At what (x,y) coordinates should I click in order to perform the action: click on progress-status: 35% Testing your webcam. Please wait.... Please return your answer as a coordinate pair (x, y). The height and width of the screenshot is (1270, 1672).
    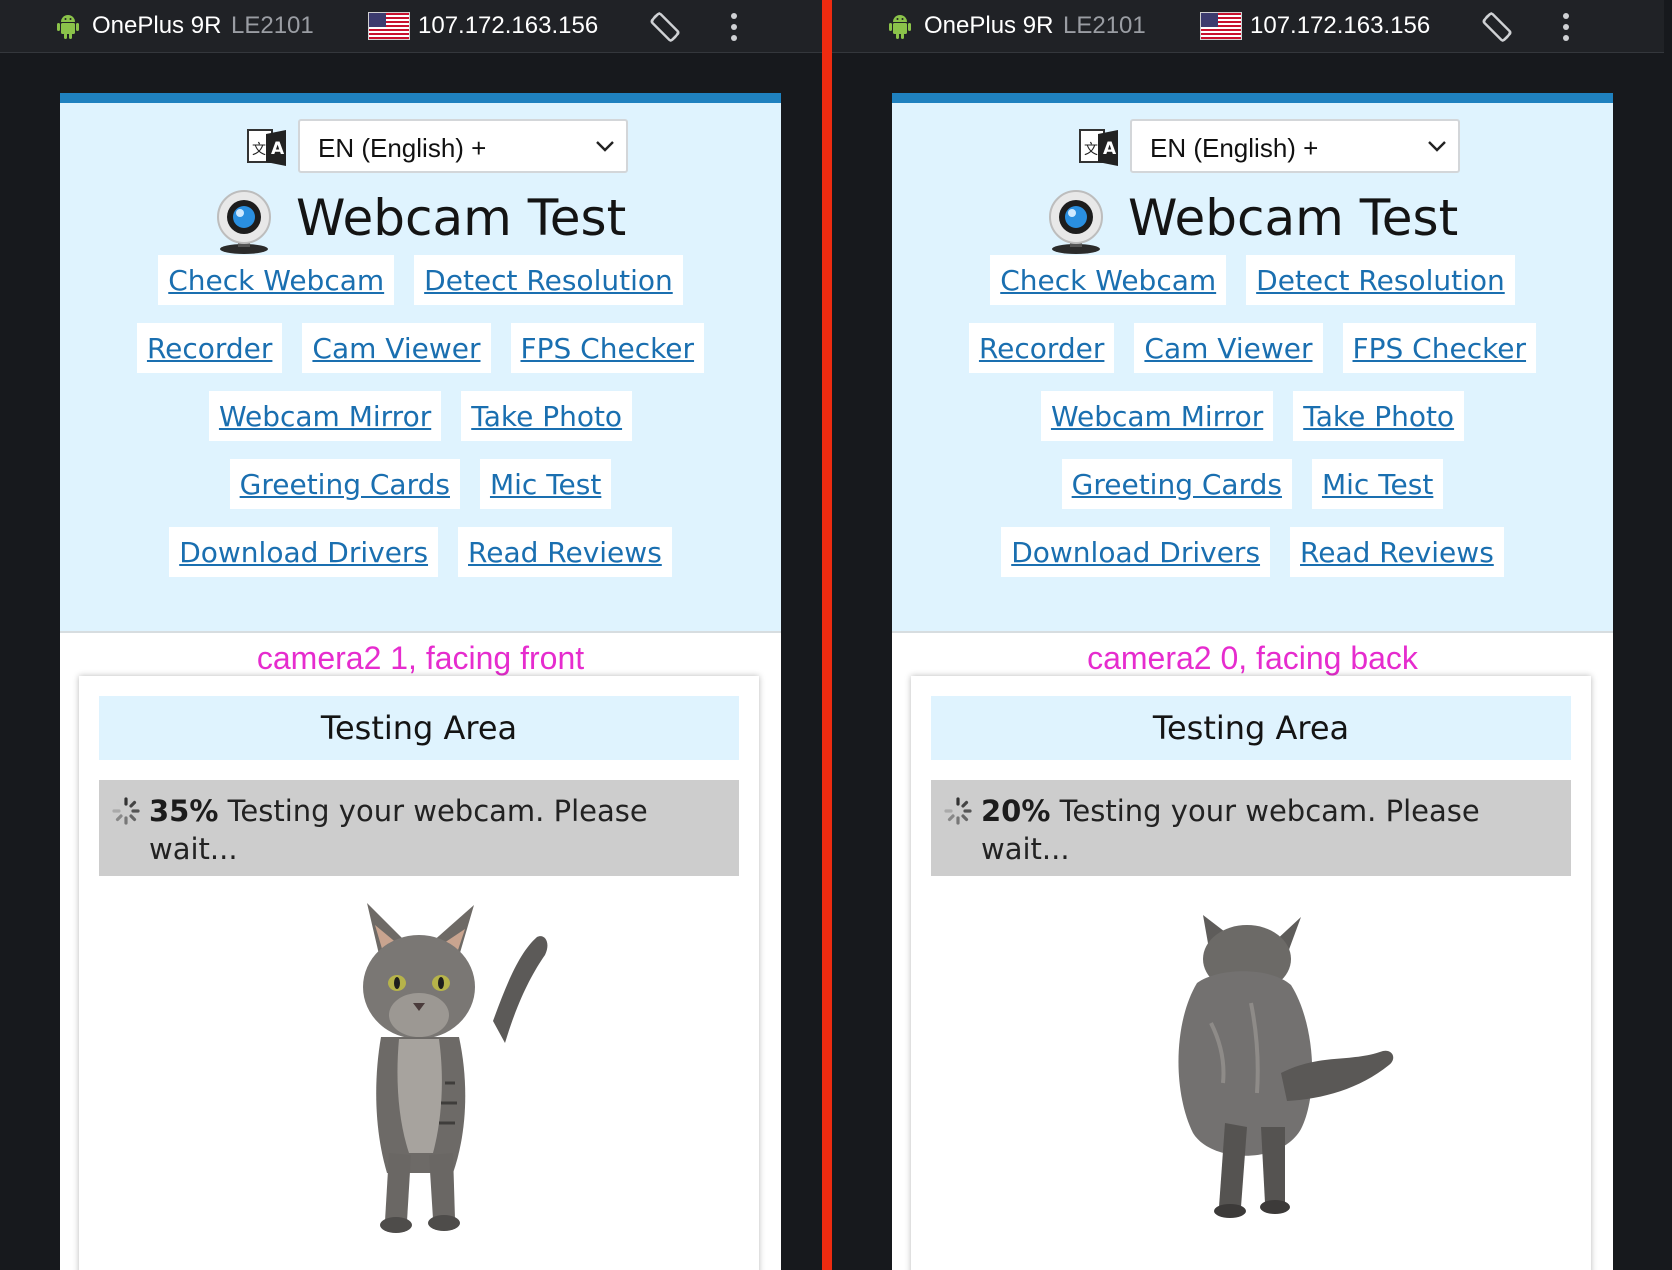
    Looking at the image, I should click on (419, 828).